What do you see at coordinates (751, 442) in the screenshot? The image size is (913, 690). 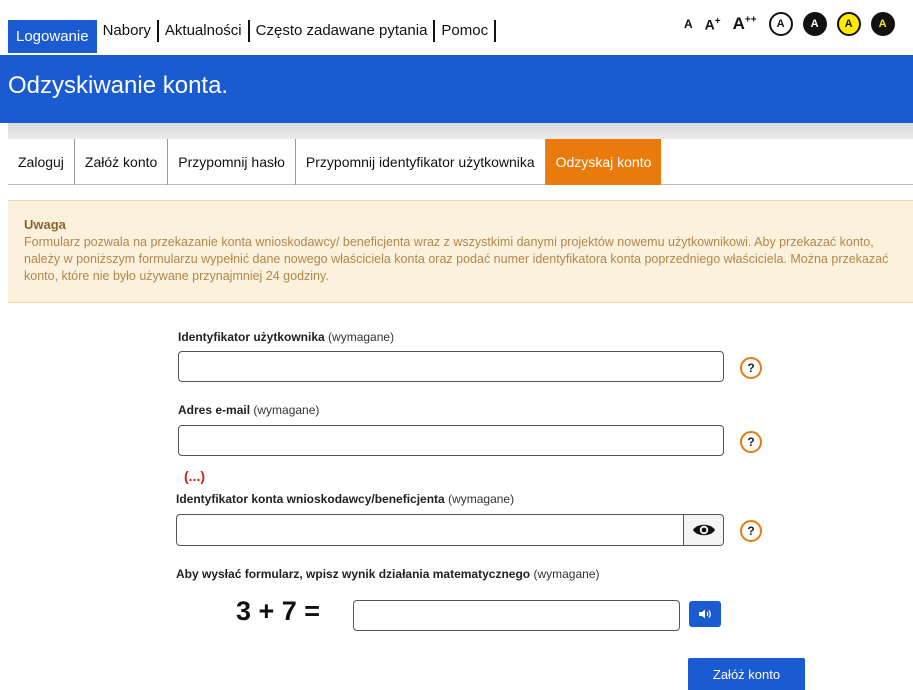 I see `email-help-icon: ?` at bounding box center [751, 442].